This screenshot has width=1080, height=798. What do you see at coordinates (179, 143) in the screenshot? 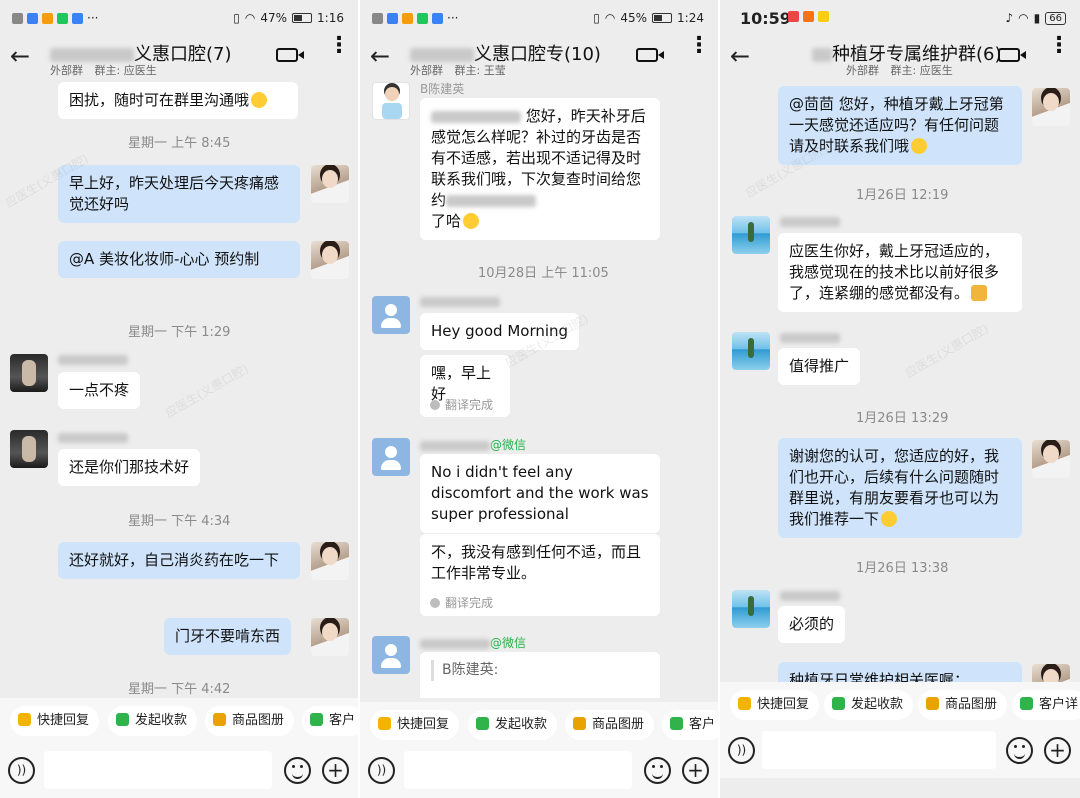
I see `timestamp: 星期一 上午 8:45` at bounding box center [179, 143].